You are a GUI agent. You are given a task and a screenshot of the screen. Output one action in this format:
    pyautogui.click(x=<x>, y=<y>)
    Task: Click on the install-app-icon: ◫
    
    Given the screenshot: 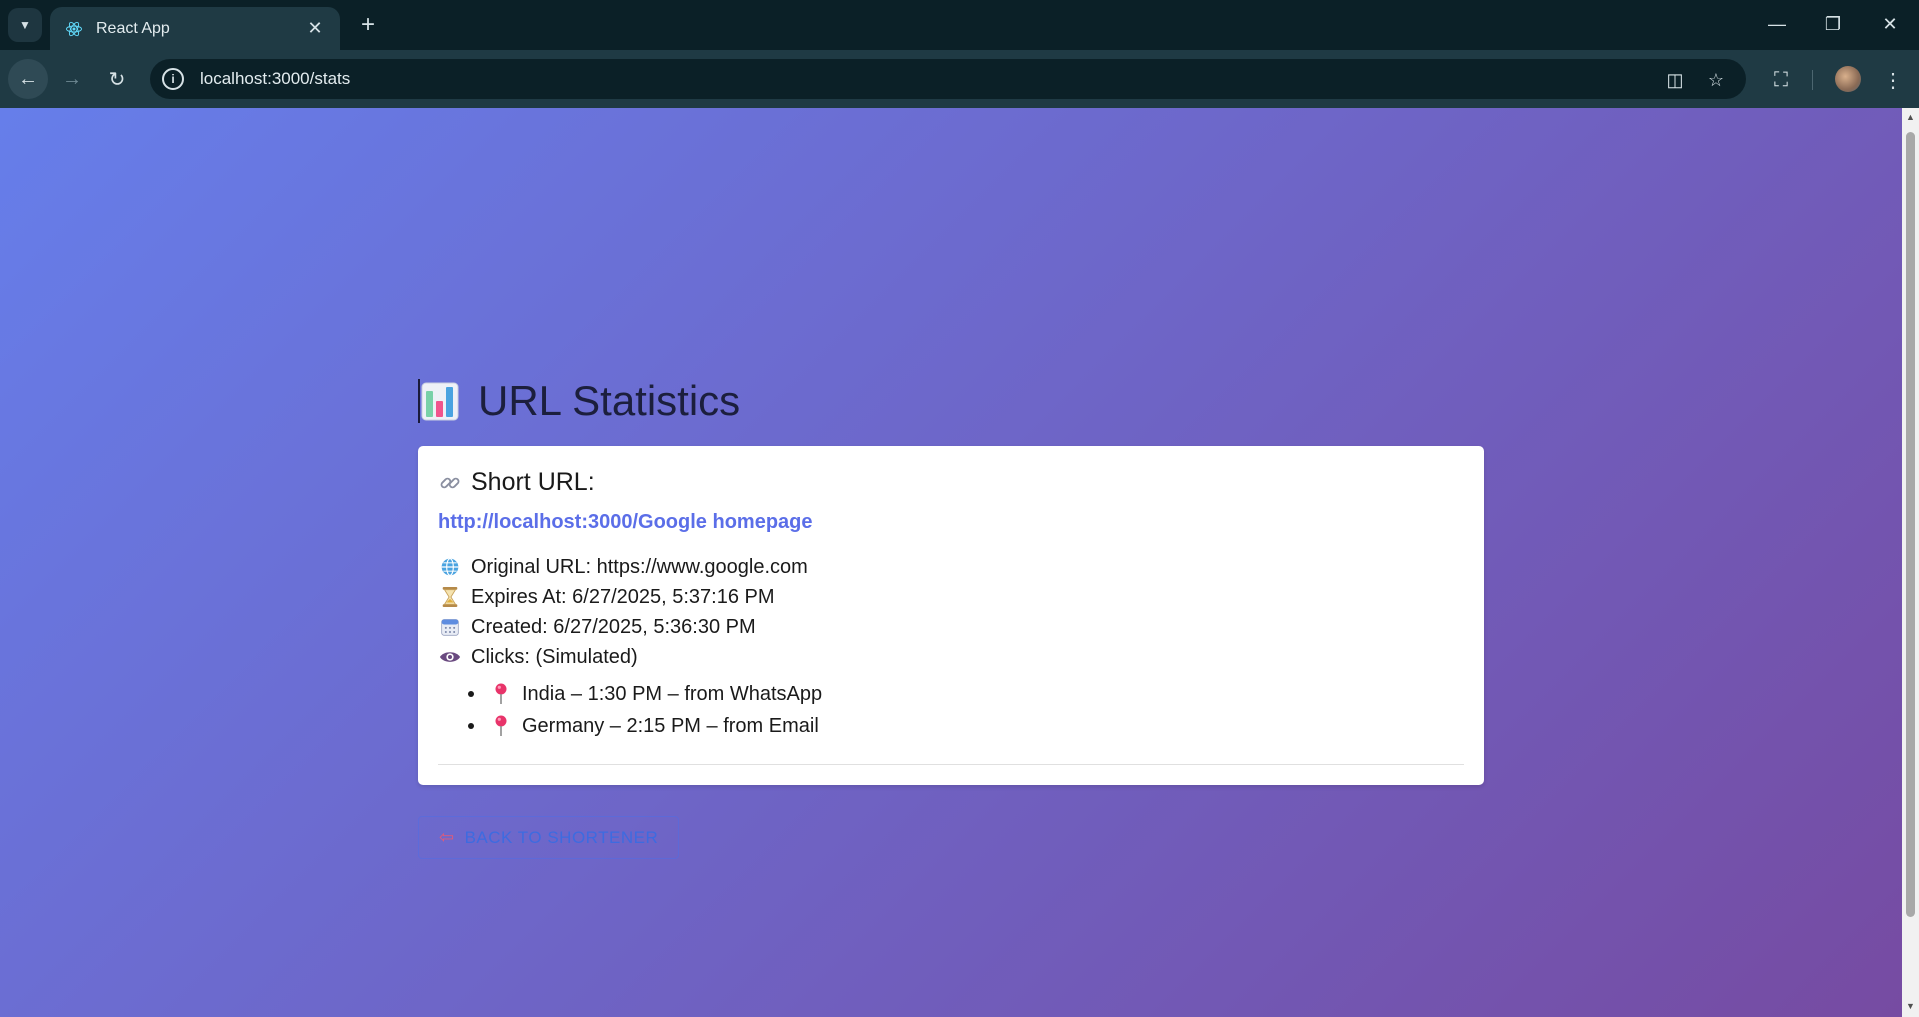 What is the action you would take?
    pyautogui.click(x=1675, y=80)
    